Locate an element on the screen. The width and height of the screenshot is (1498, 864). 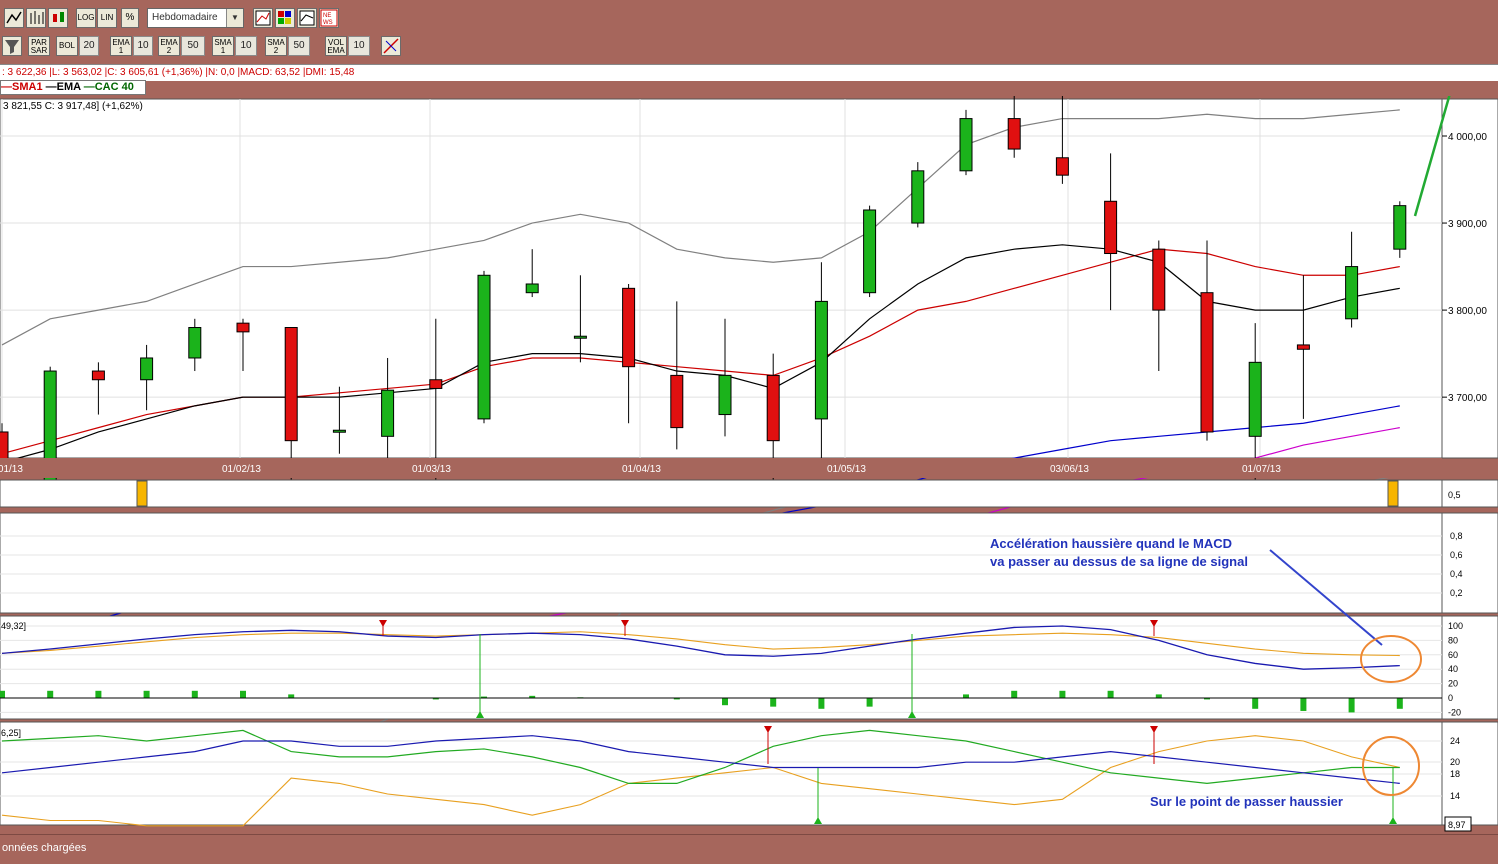
color-palette-button is located at coordinates (285, 18).